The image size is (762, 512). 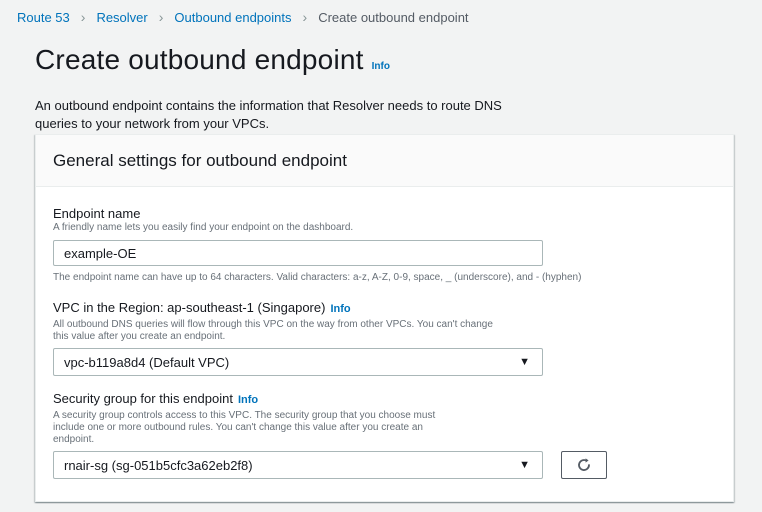 I want to click on security-group-select-value: rnair-sg (sg-051b5cfc3a62eb2f8), so click(x=158, y=465).